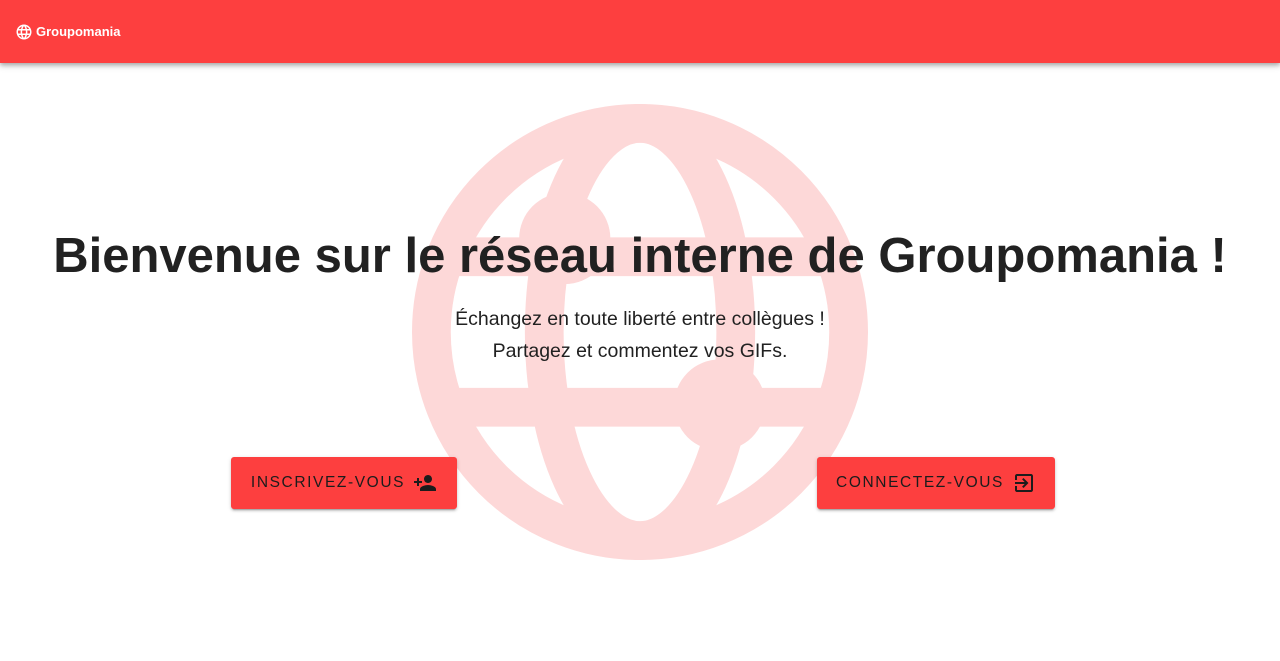  I want to click on login-button-label: Connectez-vous, so click(920, 482).